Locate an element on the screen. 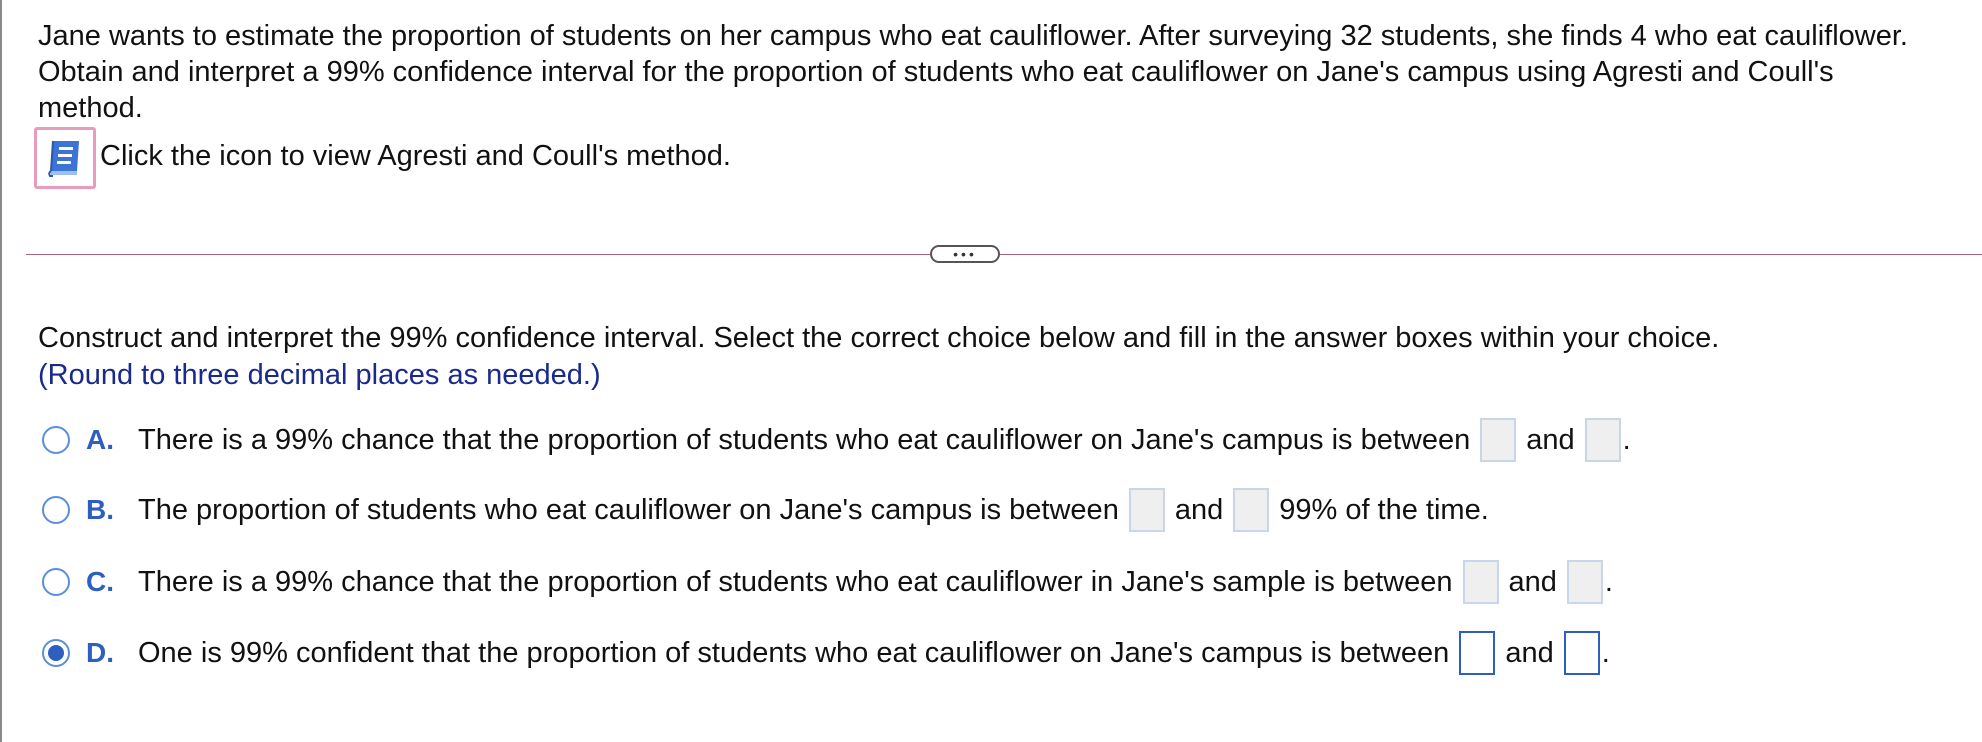  choice-c-connector: and is located at coordinates (1532, 581).